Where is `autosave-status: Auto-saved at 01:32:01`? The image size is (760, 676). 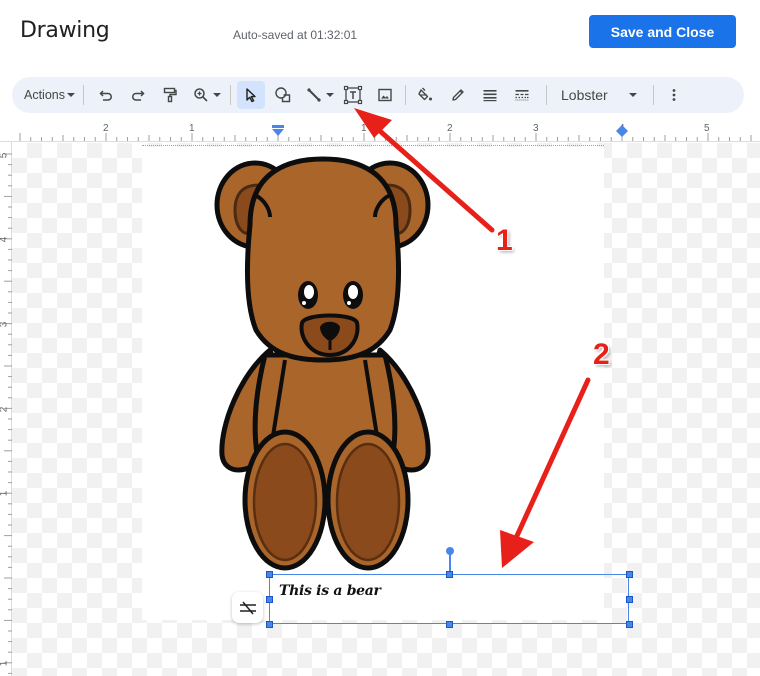 autosave-status: Auto-saved at 01:32:01 is located at coordinates (295, 35).